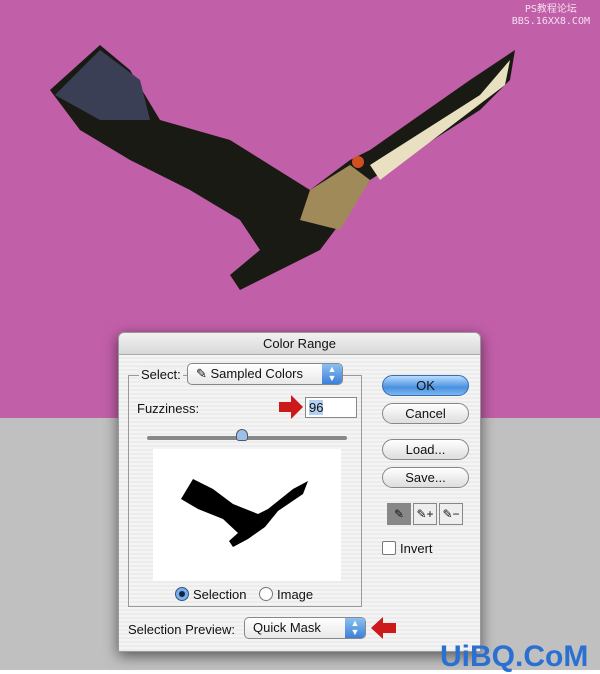  Describe the element at coordinates (181, 629) in the screenshot. I see `preview-label: Selection Preview:` at that location.